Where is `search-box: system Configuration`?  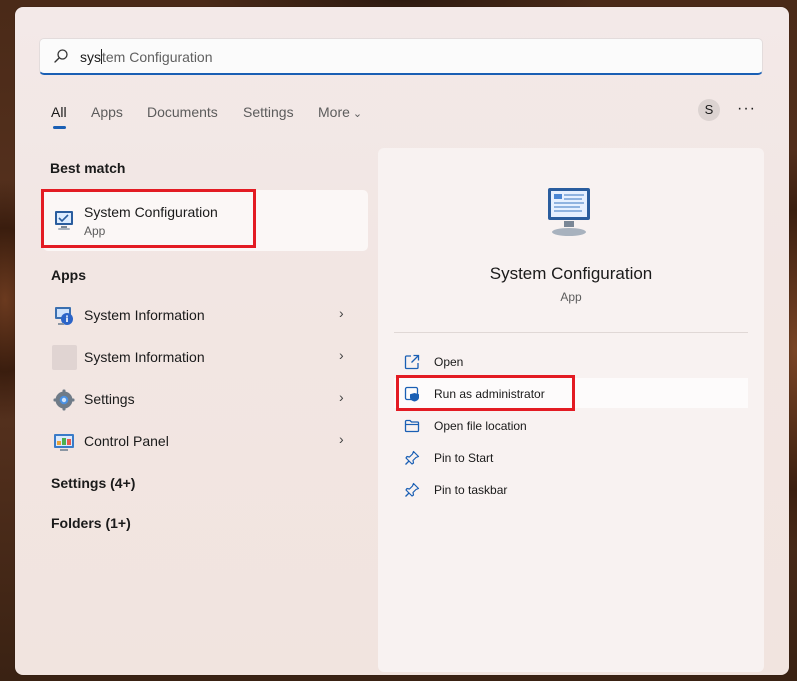 search-box: system Configuration is located at coordinates (401, 56).